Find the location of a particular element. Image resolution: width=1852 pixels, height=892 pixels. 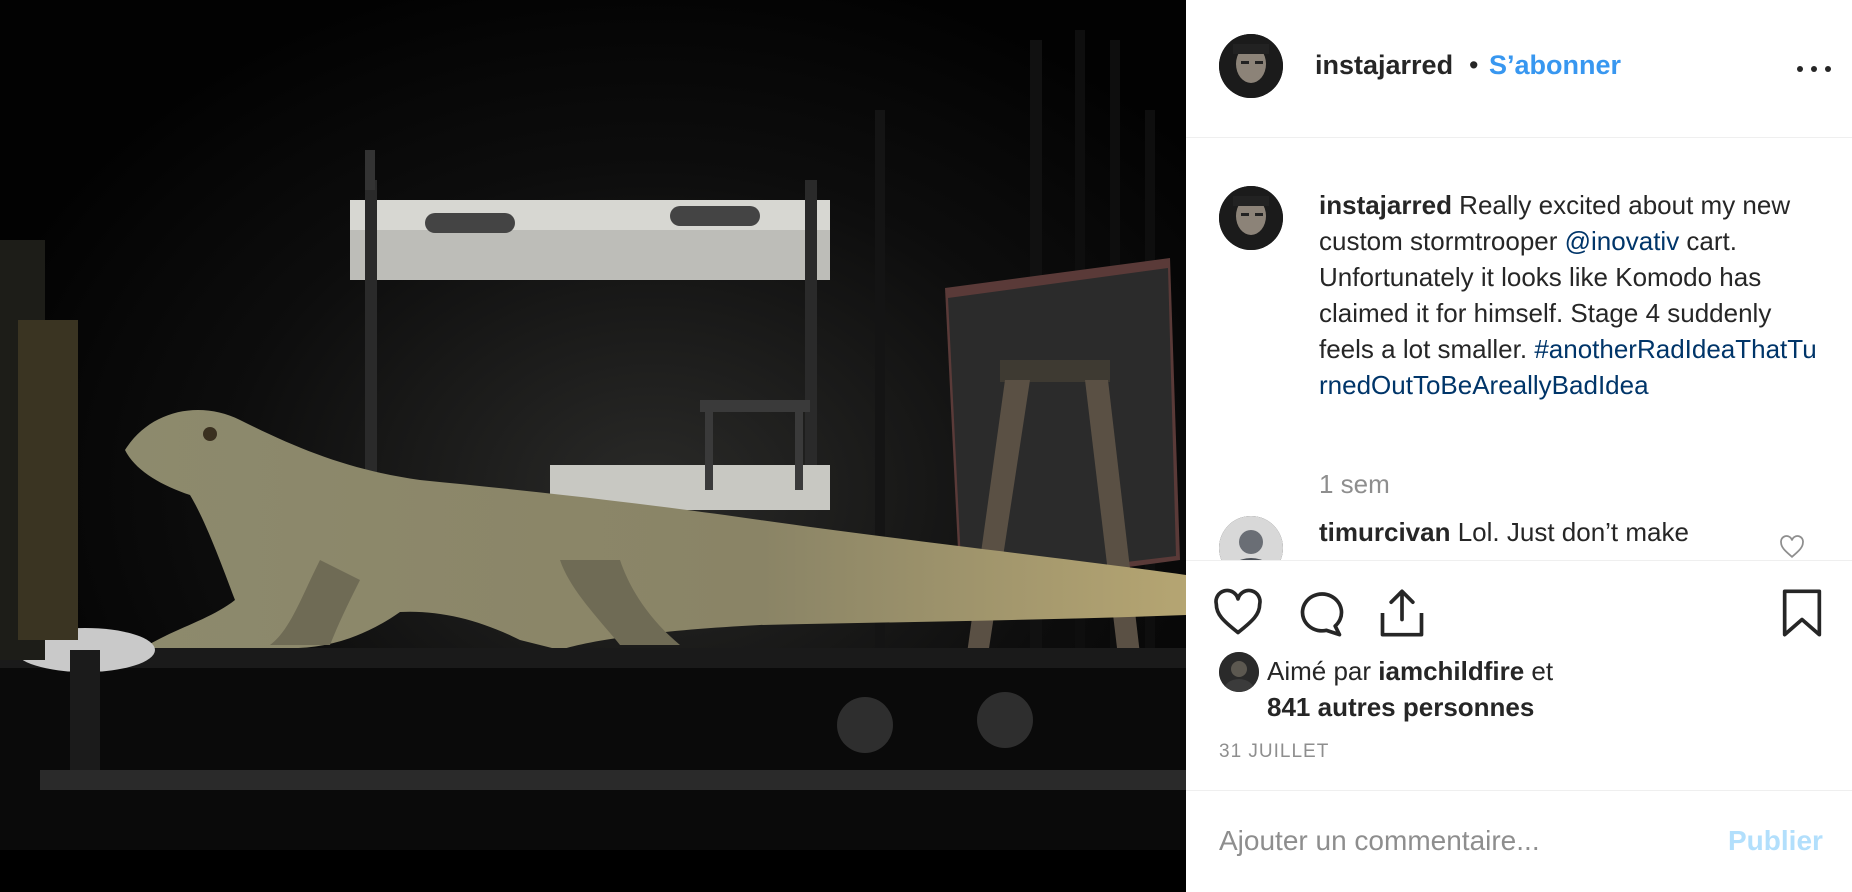

comment-bubble-icon is located at coordinates (1320, 613).